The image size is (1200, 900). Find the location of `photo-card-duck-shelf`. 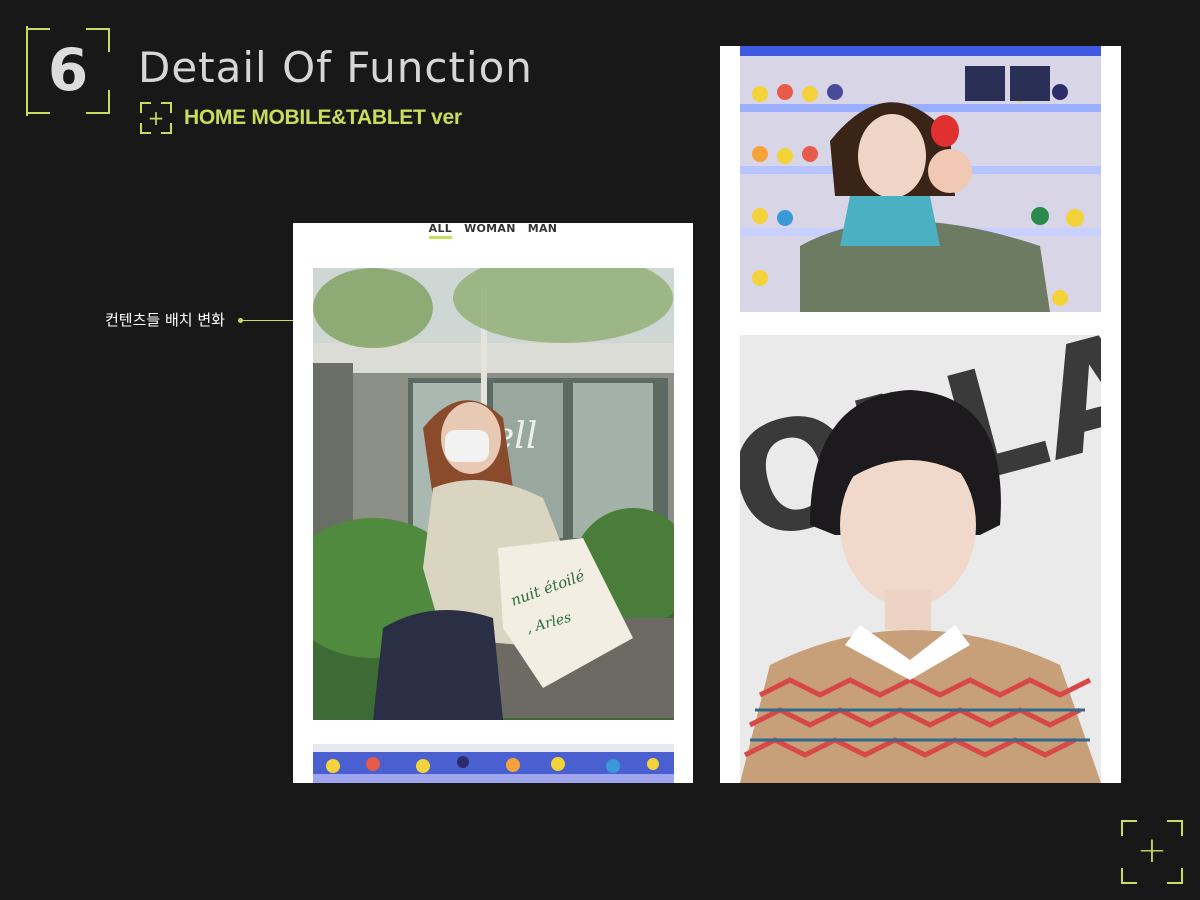

photo-card-duck-shelf is located at coordinates (493, 763).